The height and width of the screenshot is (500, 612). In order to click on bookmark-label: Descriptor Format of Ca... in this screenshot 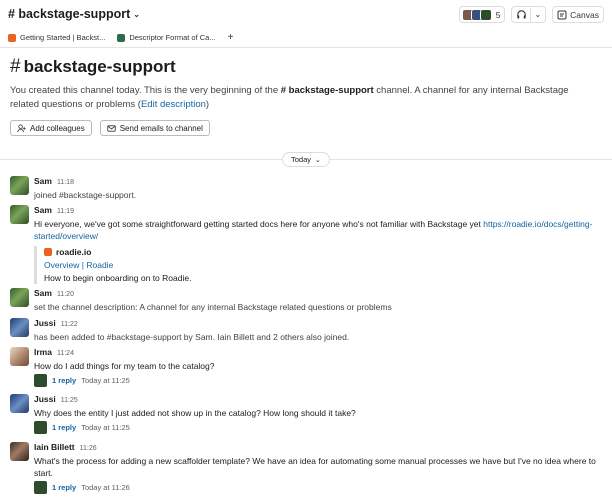, I will do `click(172, 37)`.